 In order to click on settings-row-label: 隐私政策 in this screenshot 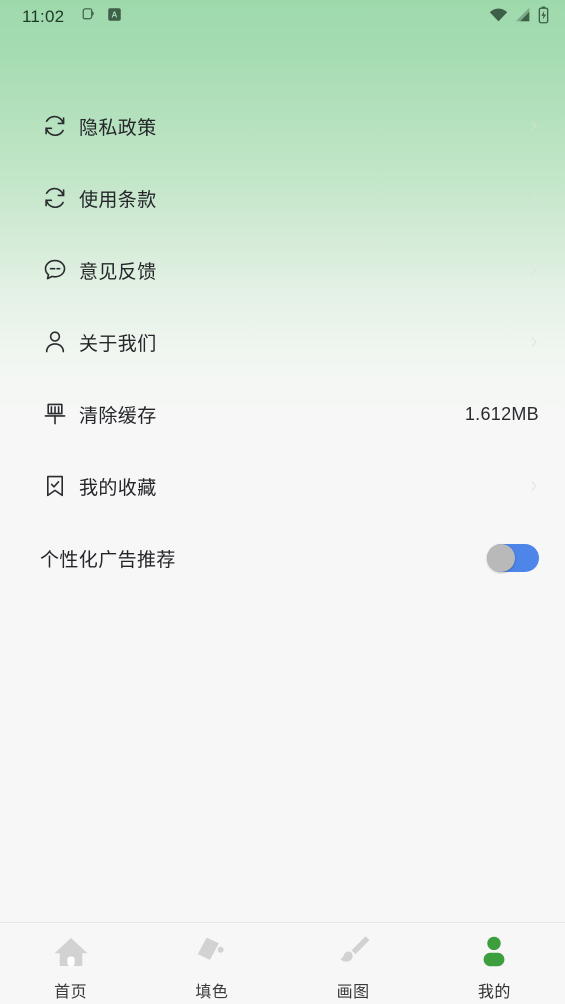, I will do `click(118, 128)`.